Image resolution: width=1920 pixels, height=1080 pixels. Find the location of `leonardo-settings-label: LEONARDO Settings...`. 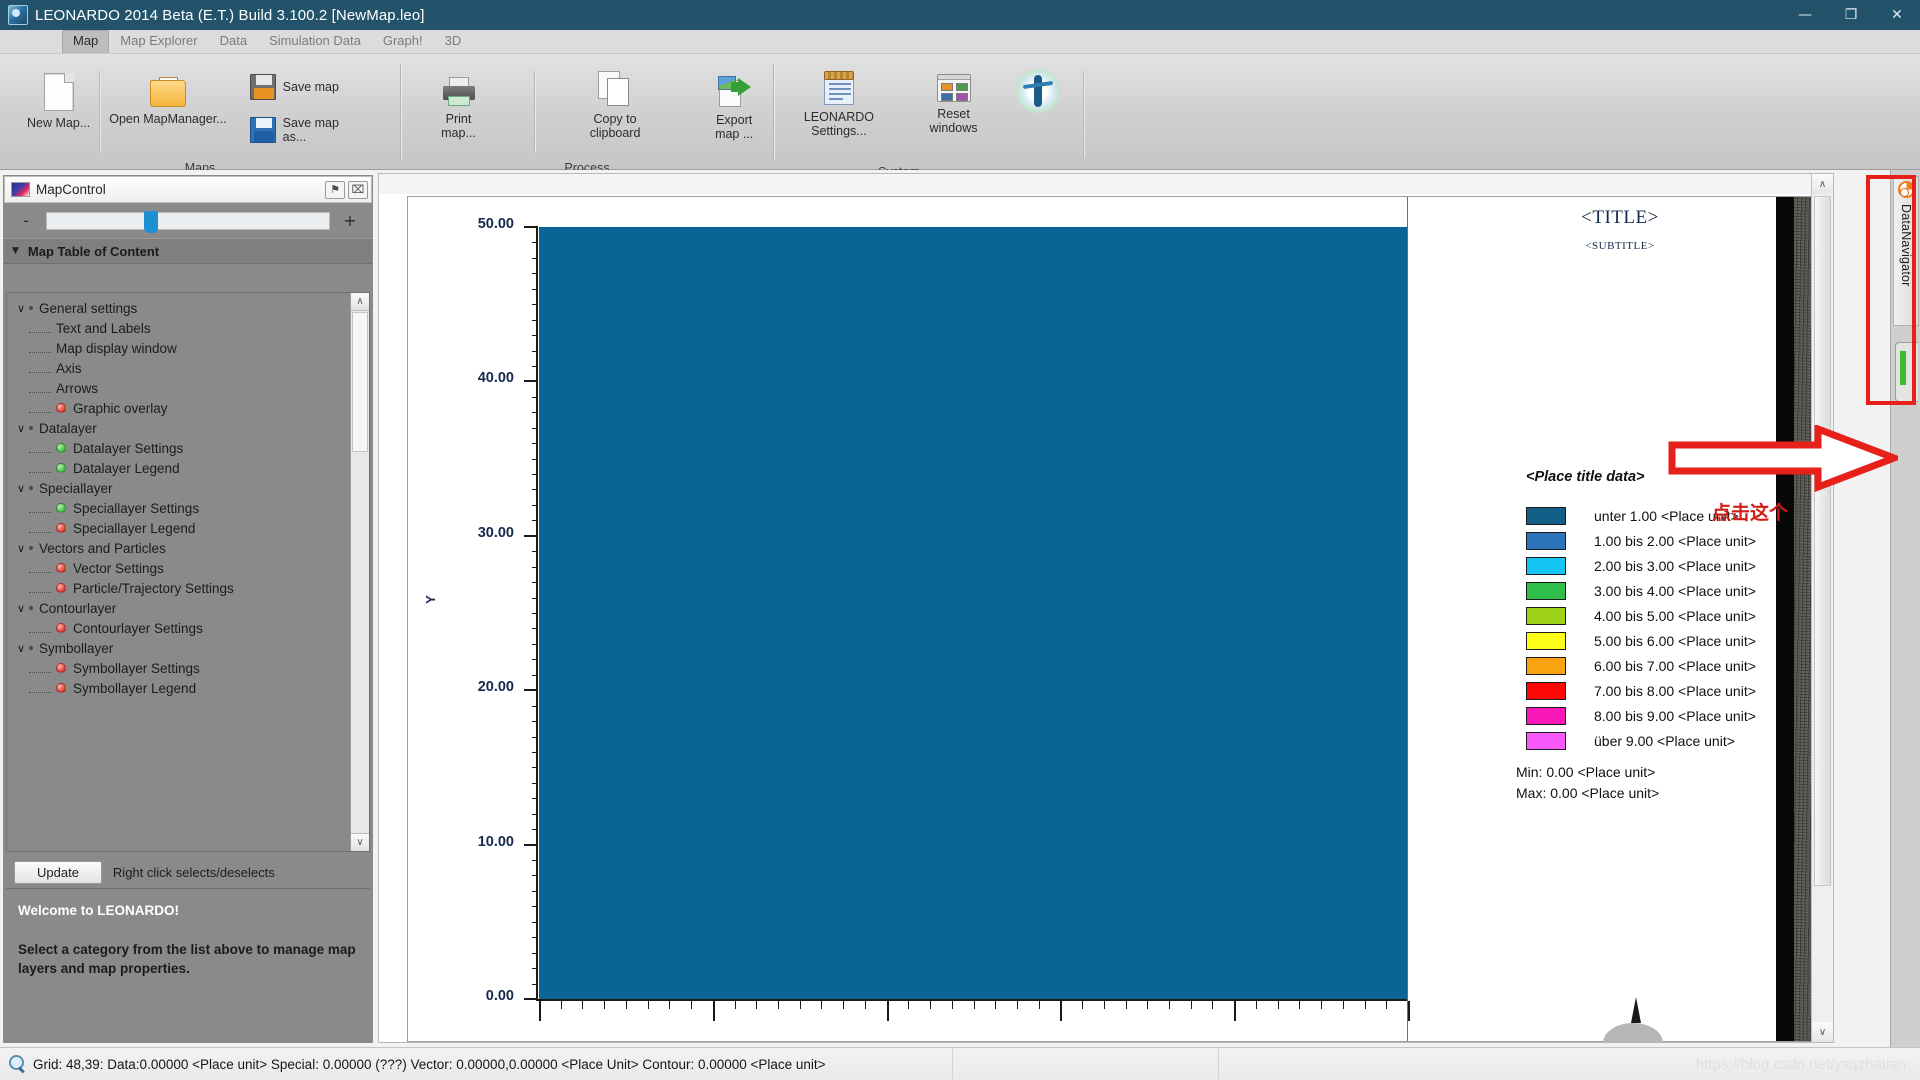

leonardo-settings-label: LEONARDO Settings... is located at coordinates (838, 124).